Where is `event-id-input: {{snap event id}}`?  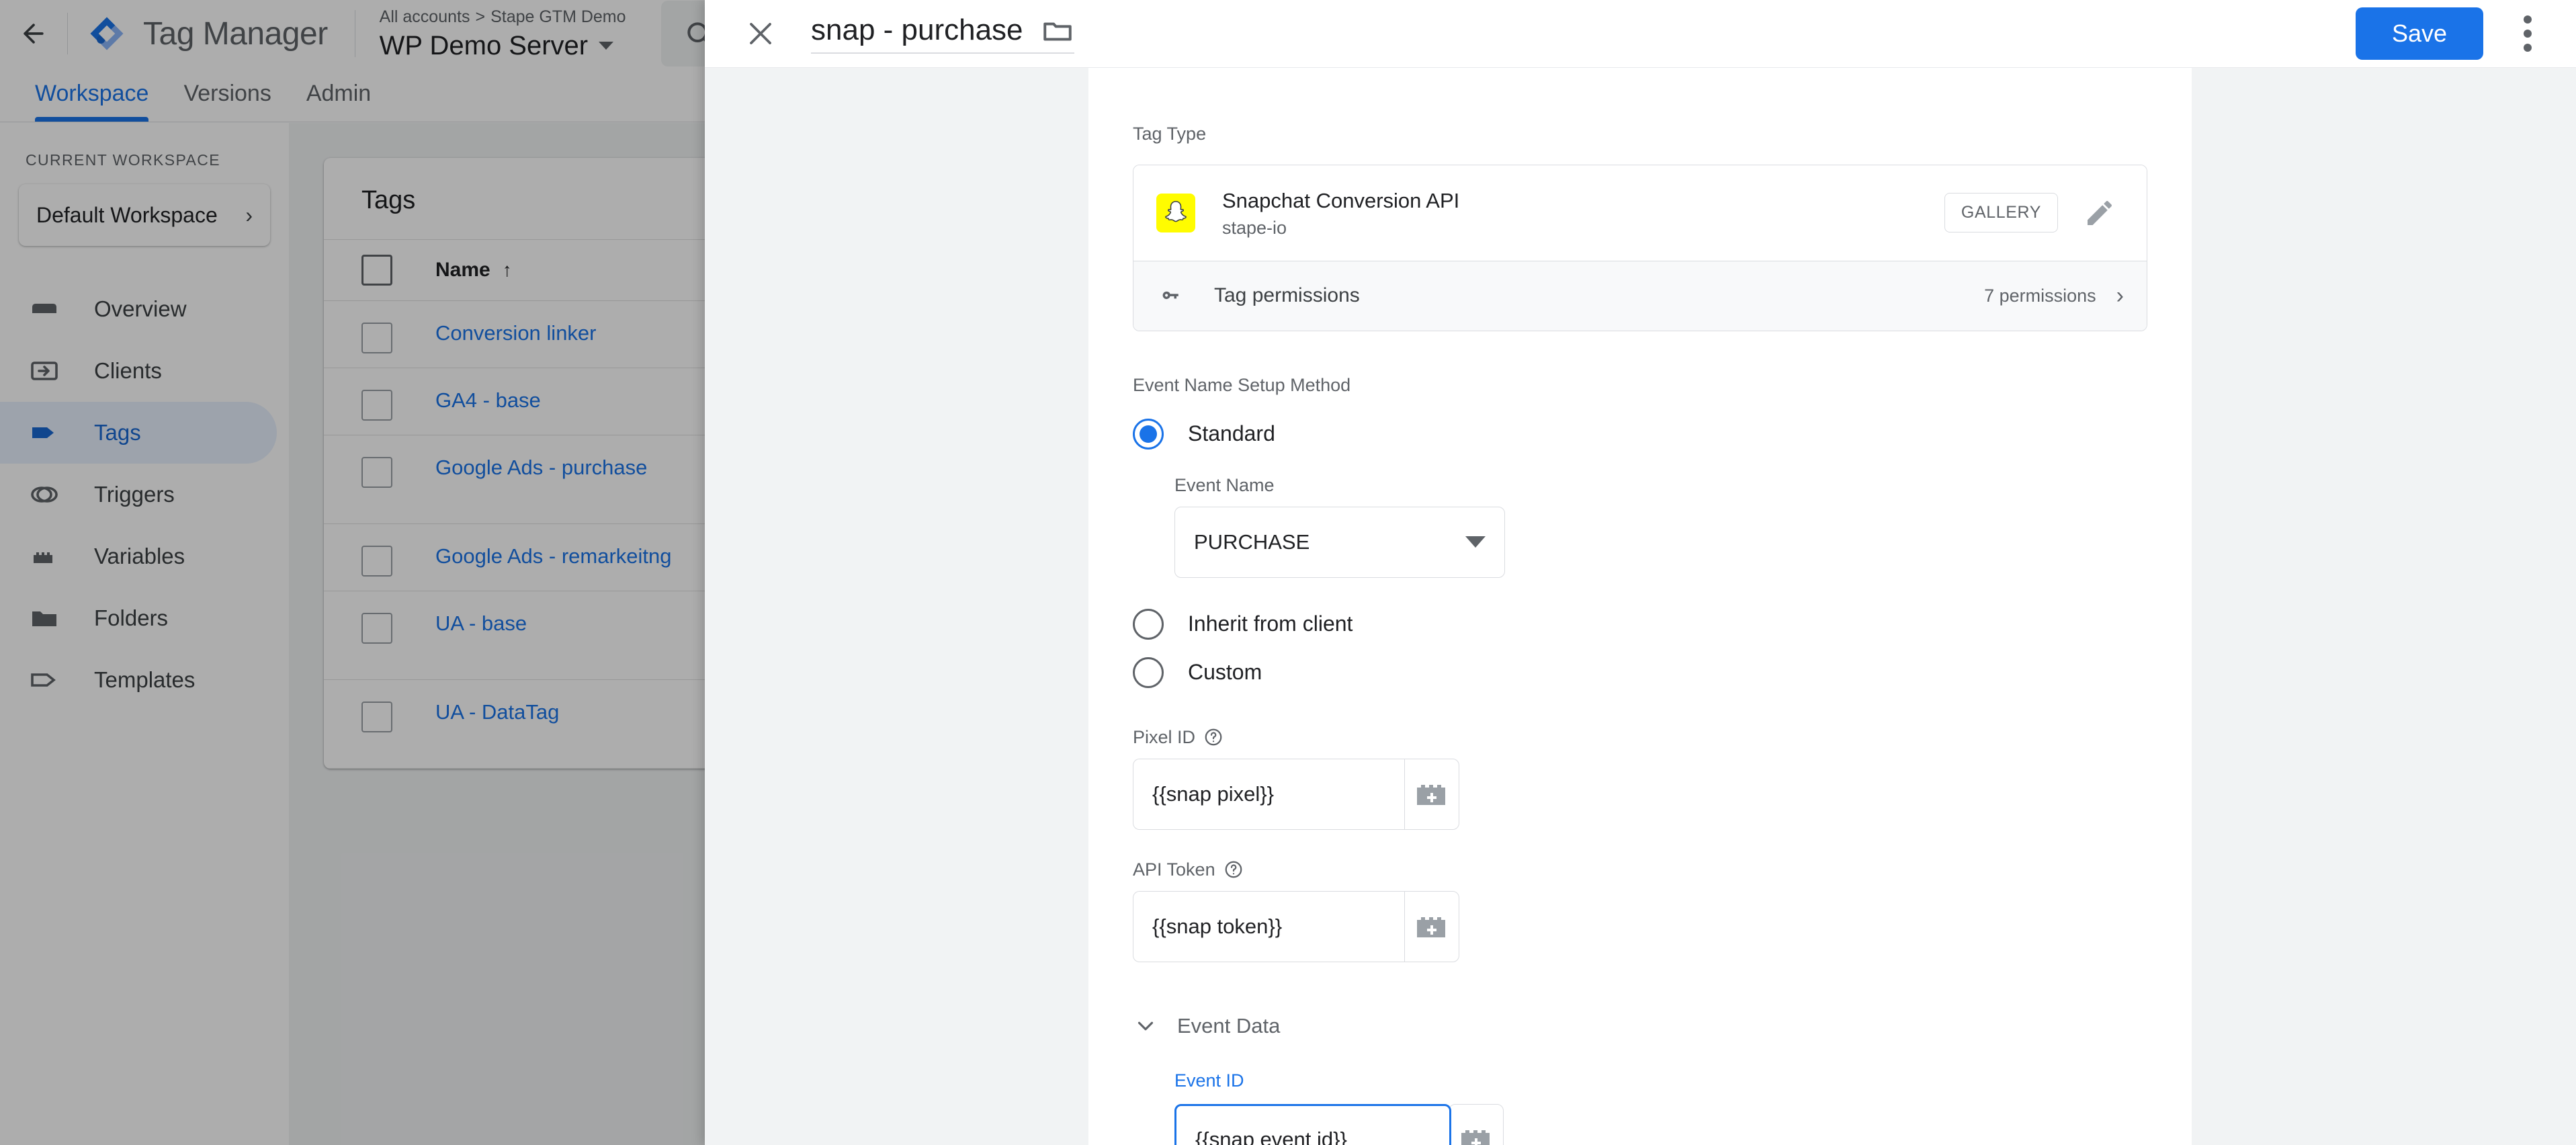 event-id-input: {{snap event id}} is located at coordinates (1312, 1124).